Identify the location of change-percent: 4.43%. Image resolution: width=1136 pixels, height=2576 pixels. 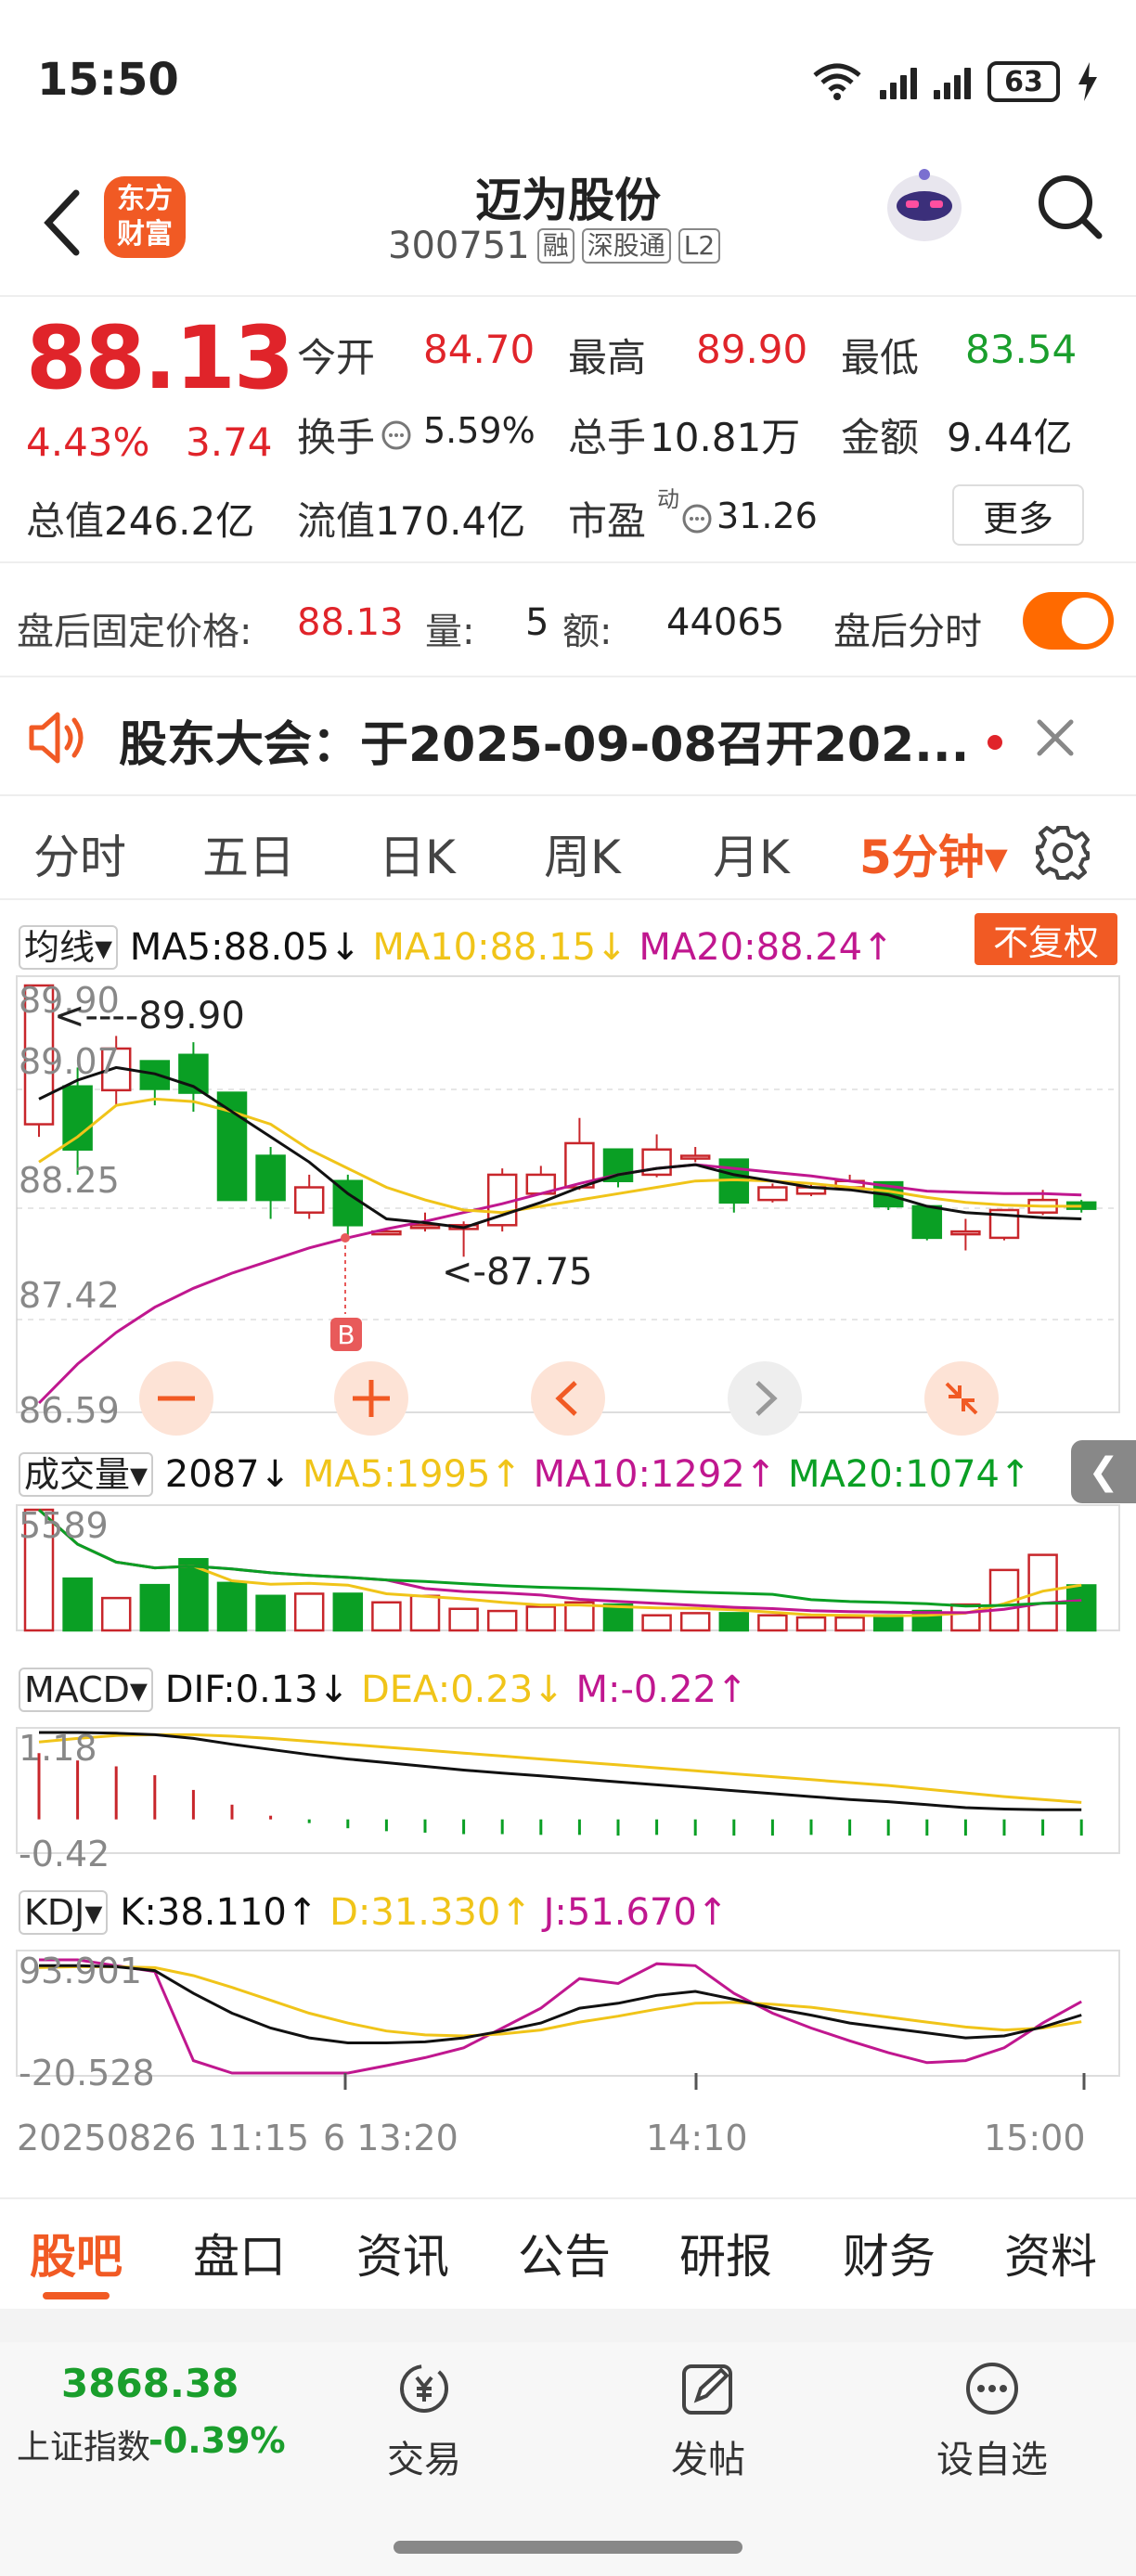
(88, 442).